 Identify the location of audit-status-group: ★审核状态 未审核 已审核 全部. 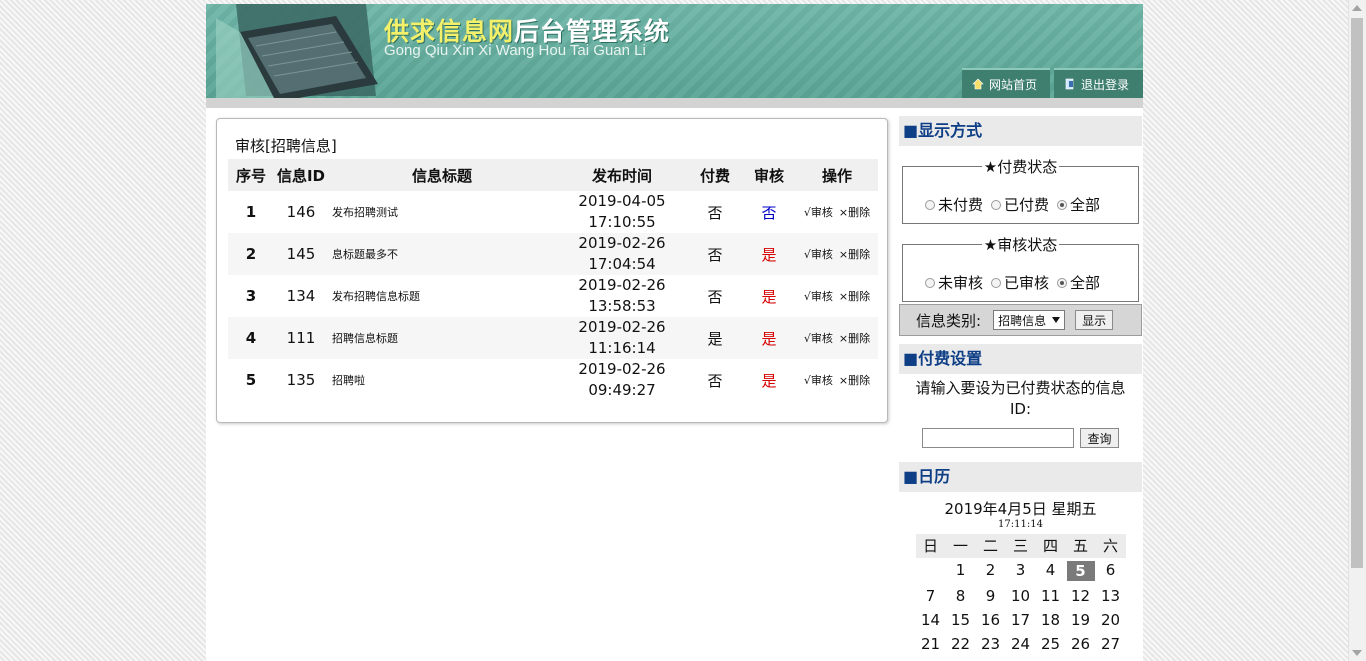
(1020, 268).